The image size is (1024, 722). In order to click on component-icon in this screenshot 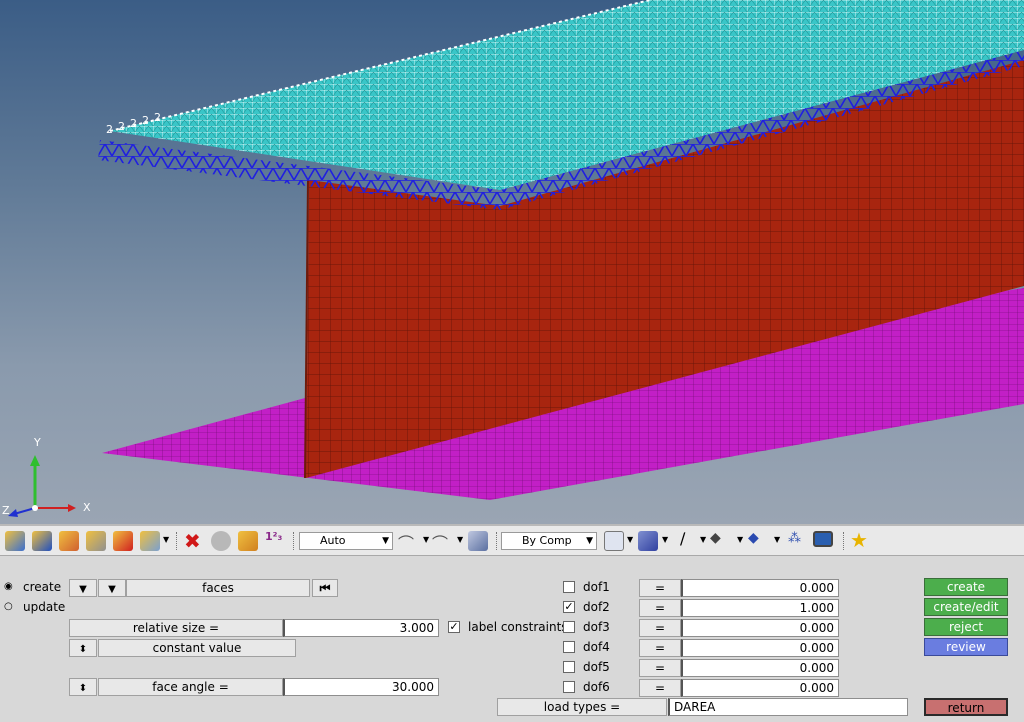, I will do `click(42, 541)`.